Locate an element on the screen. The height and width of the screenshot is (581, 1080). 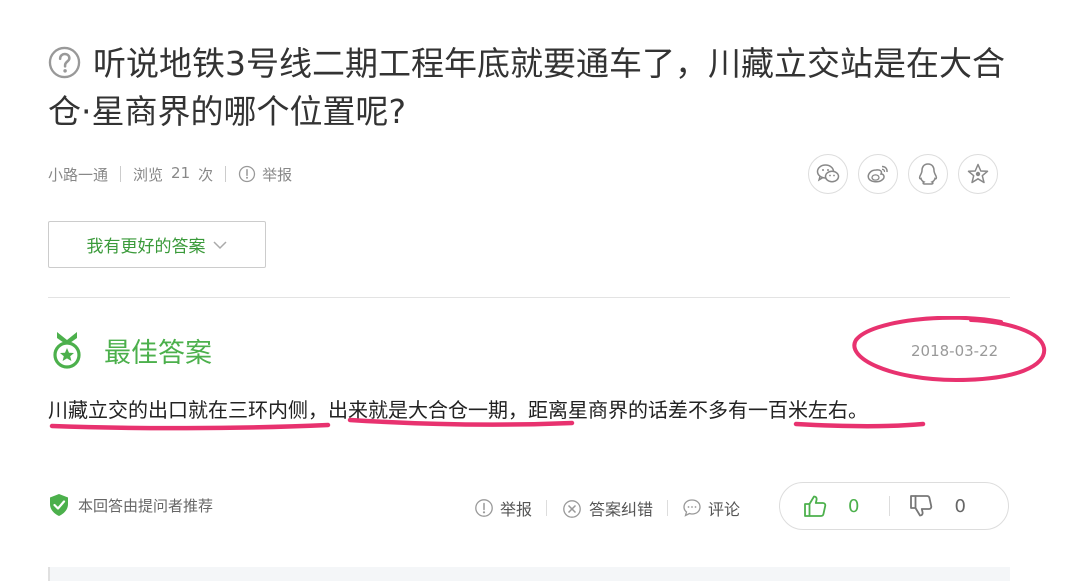
favorite-icon is located at coordinates (978, 173).